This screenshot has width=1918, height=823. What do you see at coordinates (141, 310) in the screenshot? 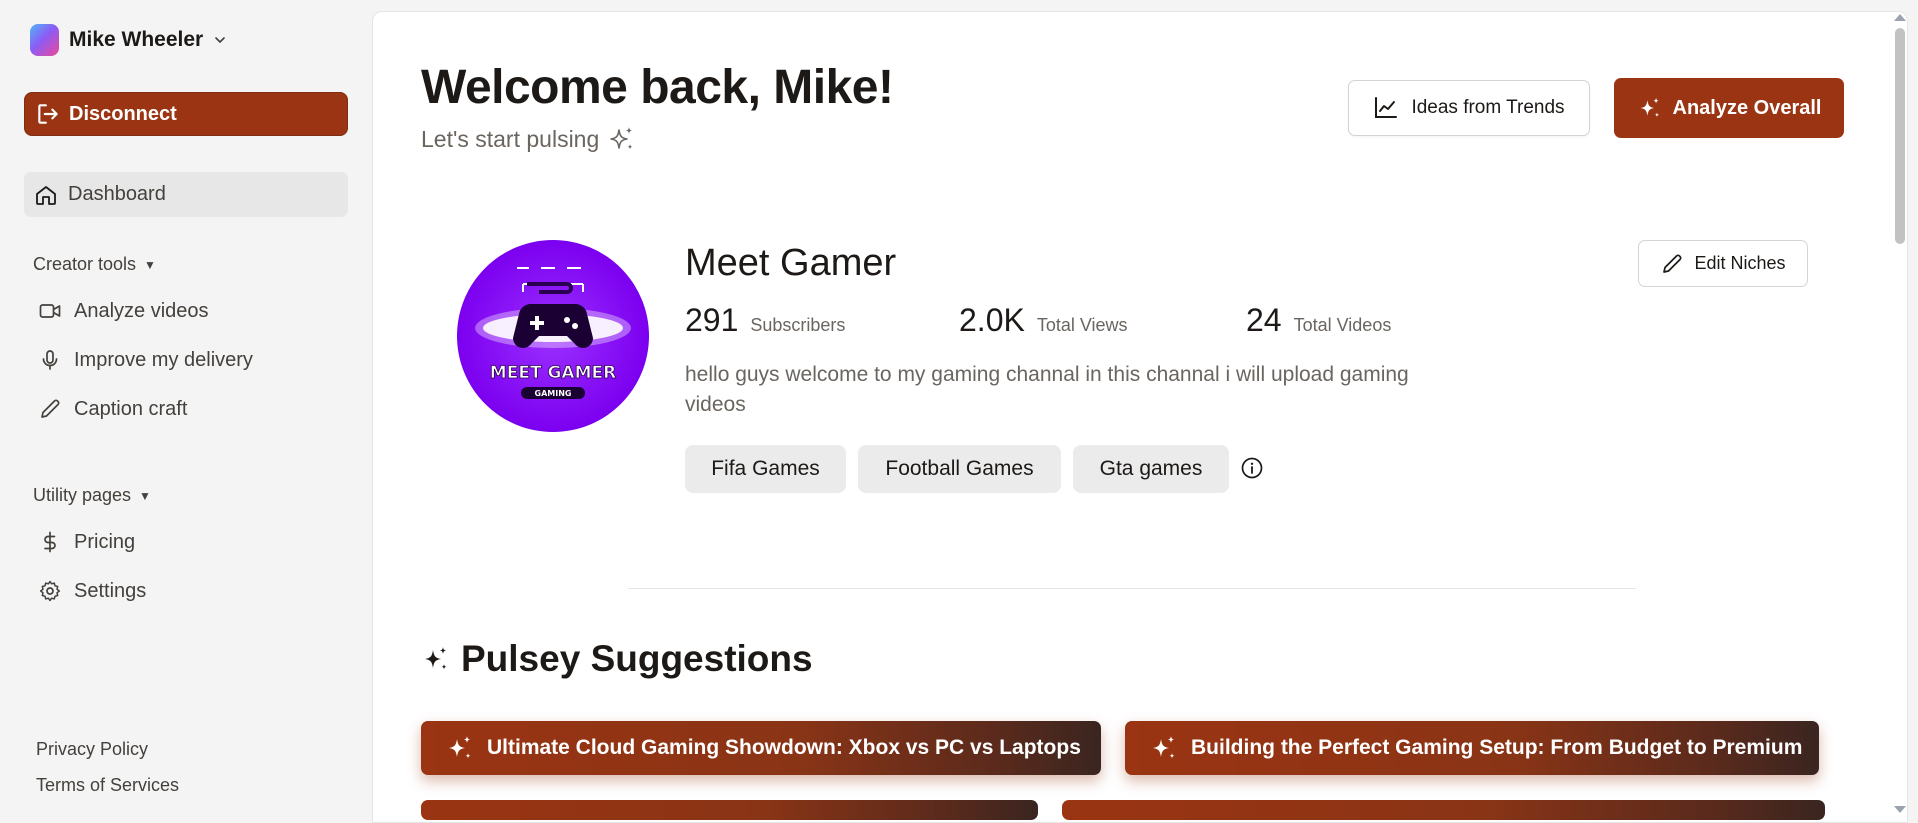
I see `sidebar-item-label: Analyze videos` at bounding box center [141, 310].